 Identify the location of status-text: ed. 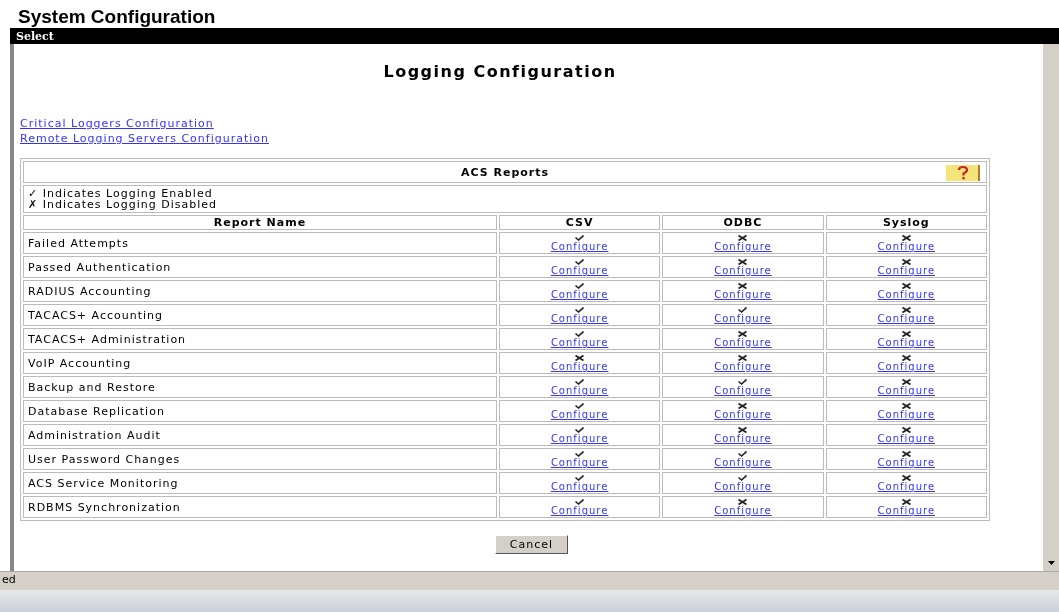
(9, 579).